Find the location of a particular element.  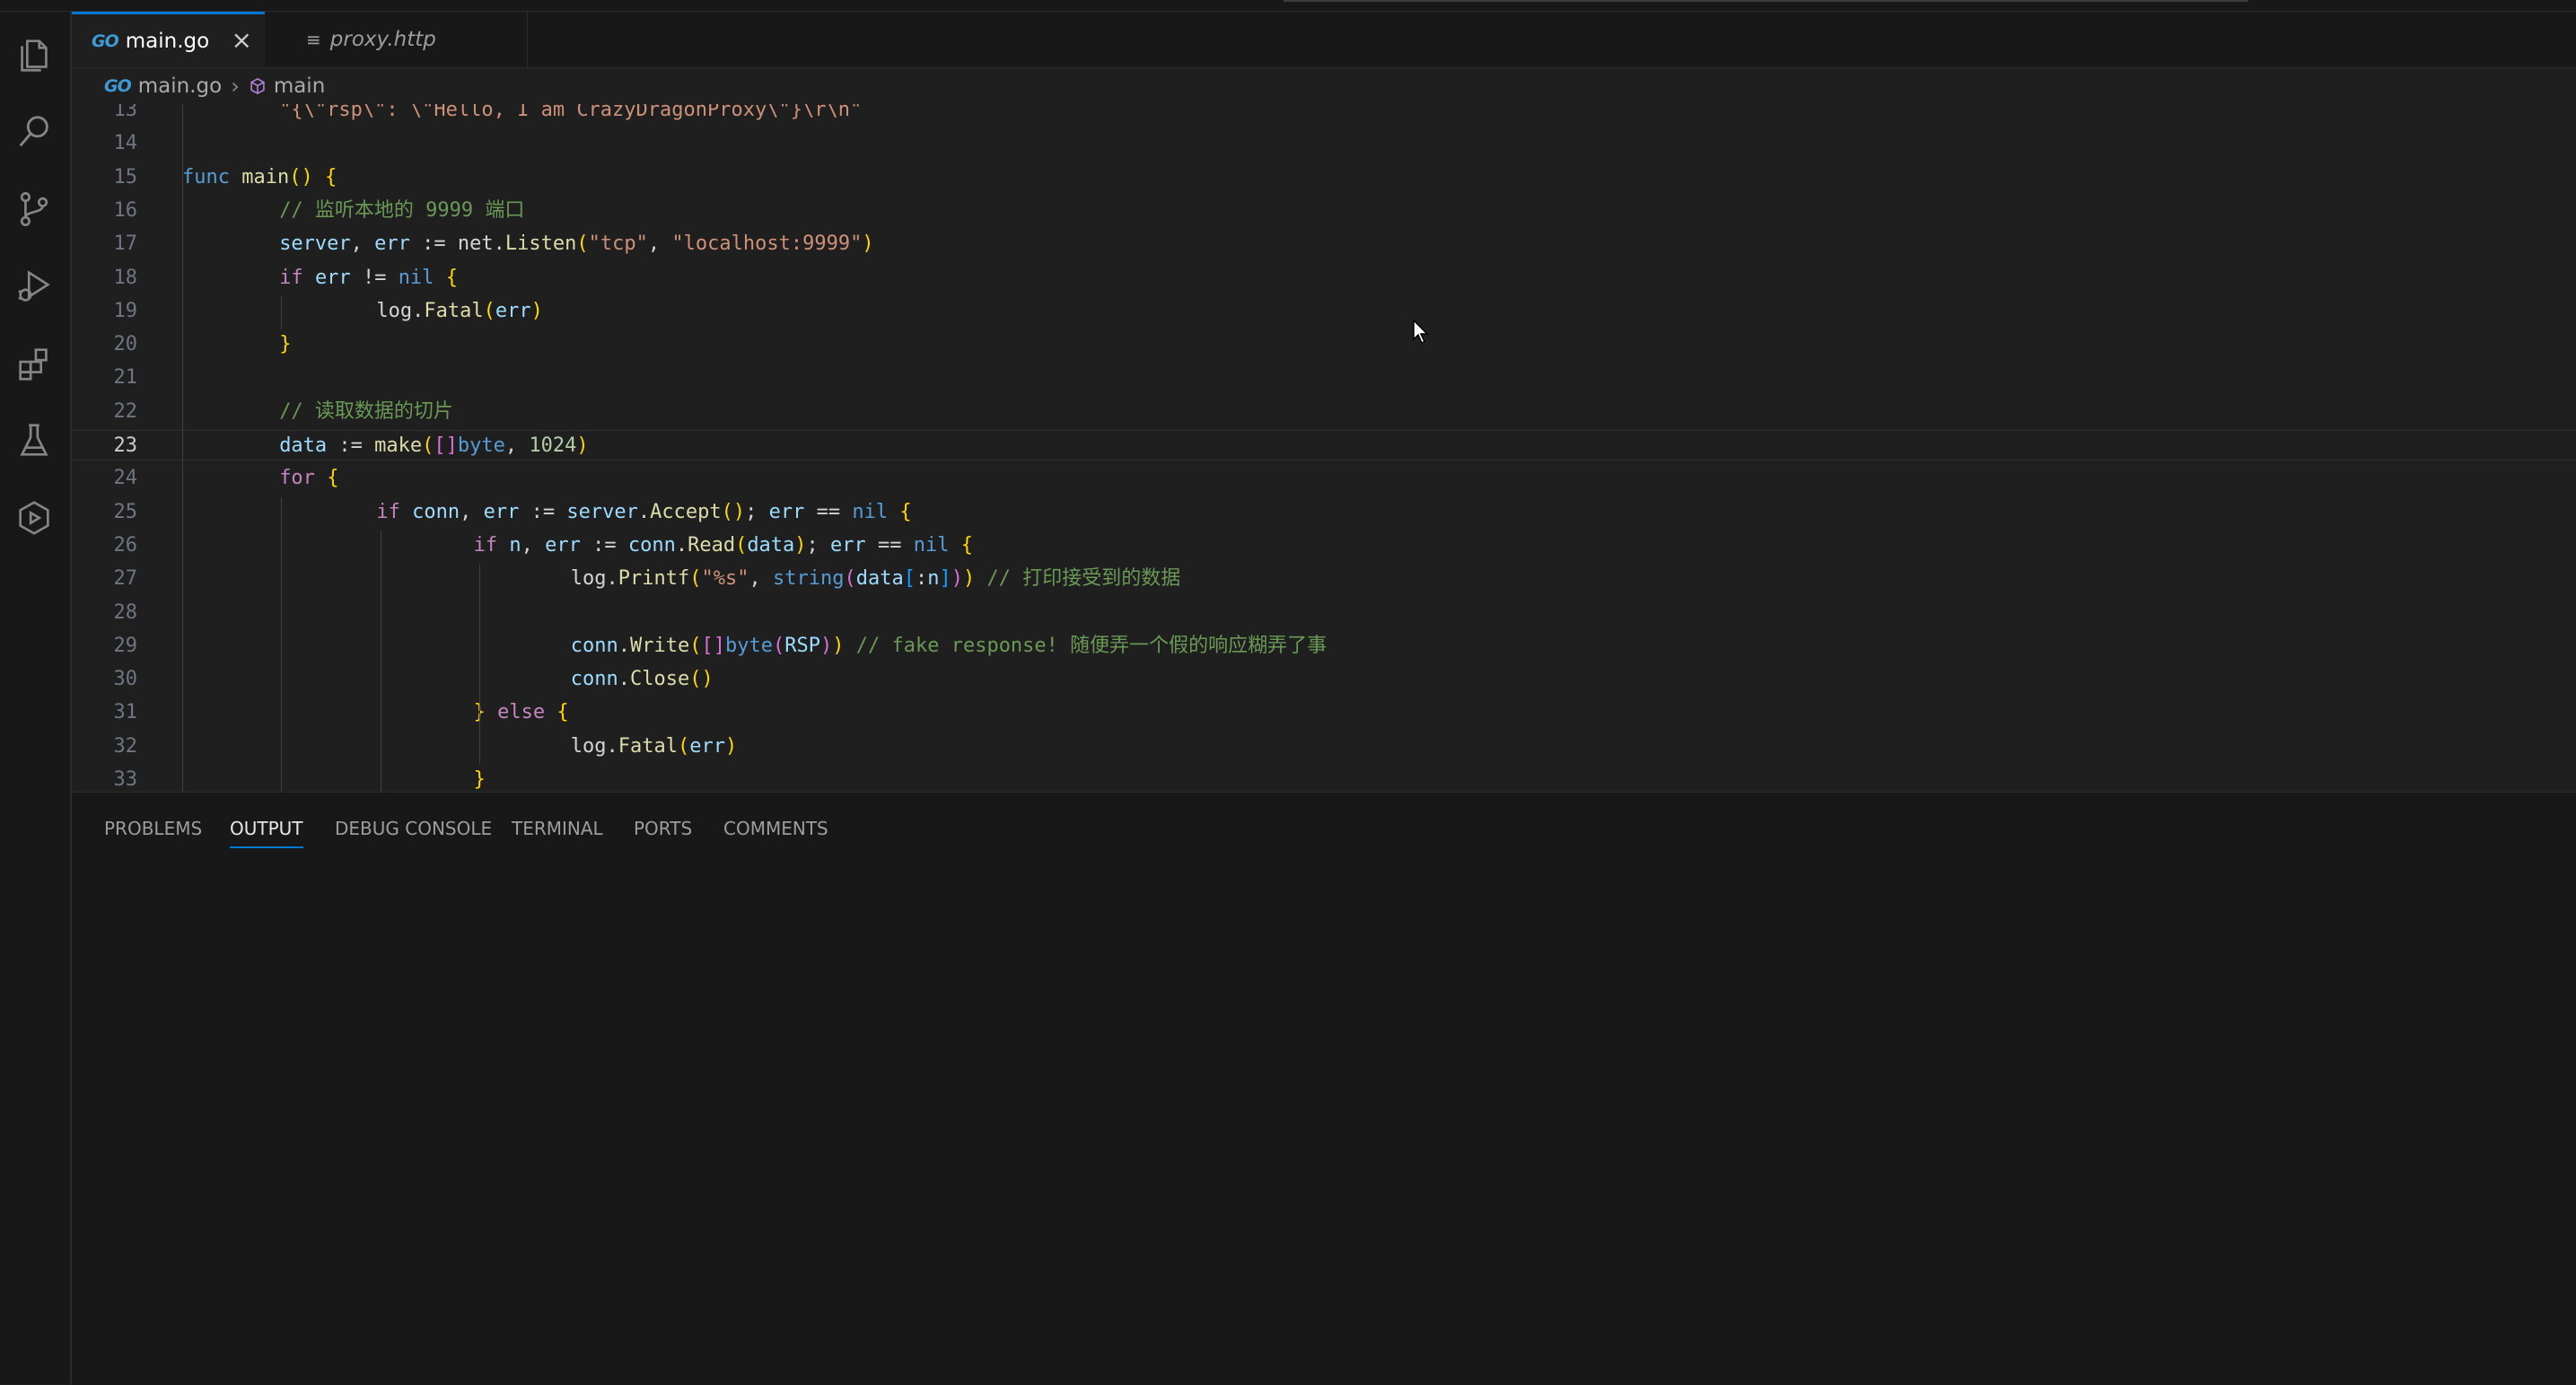

line-number: 16 is located at coordinates (125, 210).